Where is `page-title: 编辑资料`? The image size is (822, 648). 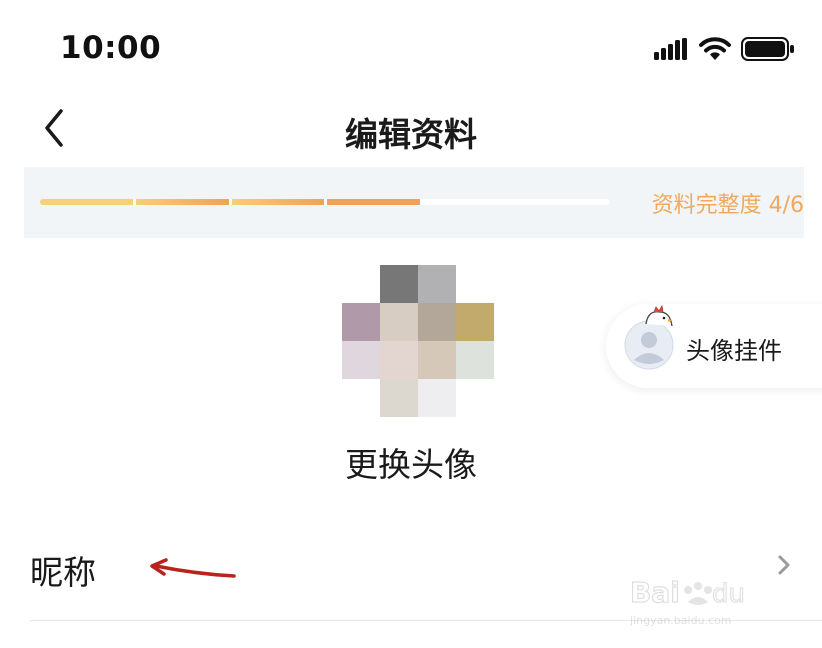
page-title: 编辑资料 is located at coordinates (411, 134).